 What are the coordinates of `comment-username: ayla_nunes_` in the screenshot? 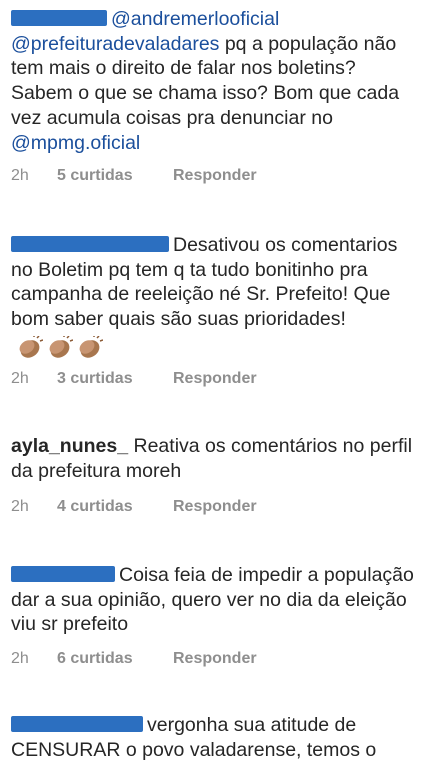 It's located at (69, 446).